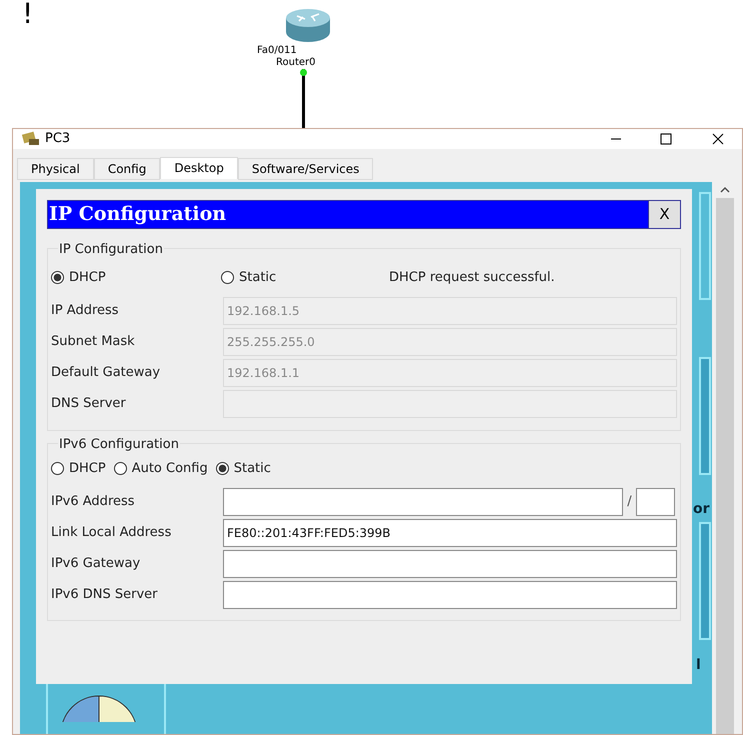 This screenshot has width=743, height=735. Describe the element at coordinates (306, 169) in the screenshot. I see `tab: Software/Services` at that location.